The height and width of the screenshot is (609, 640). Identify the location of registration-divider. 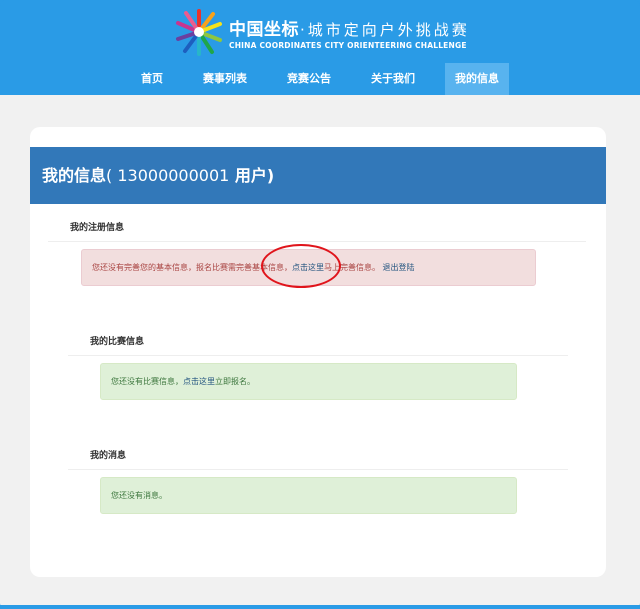
(317, 241).